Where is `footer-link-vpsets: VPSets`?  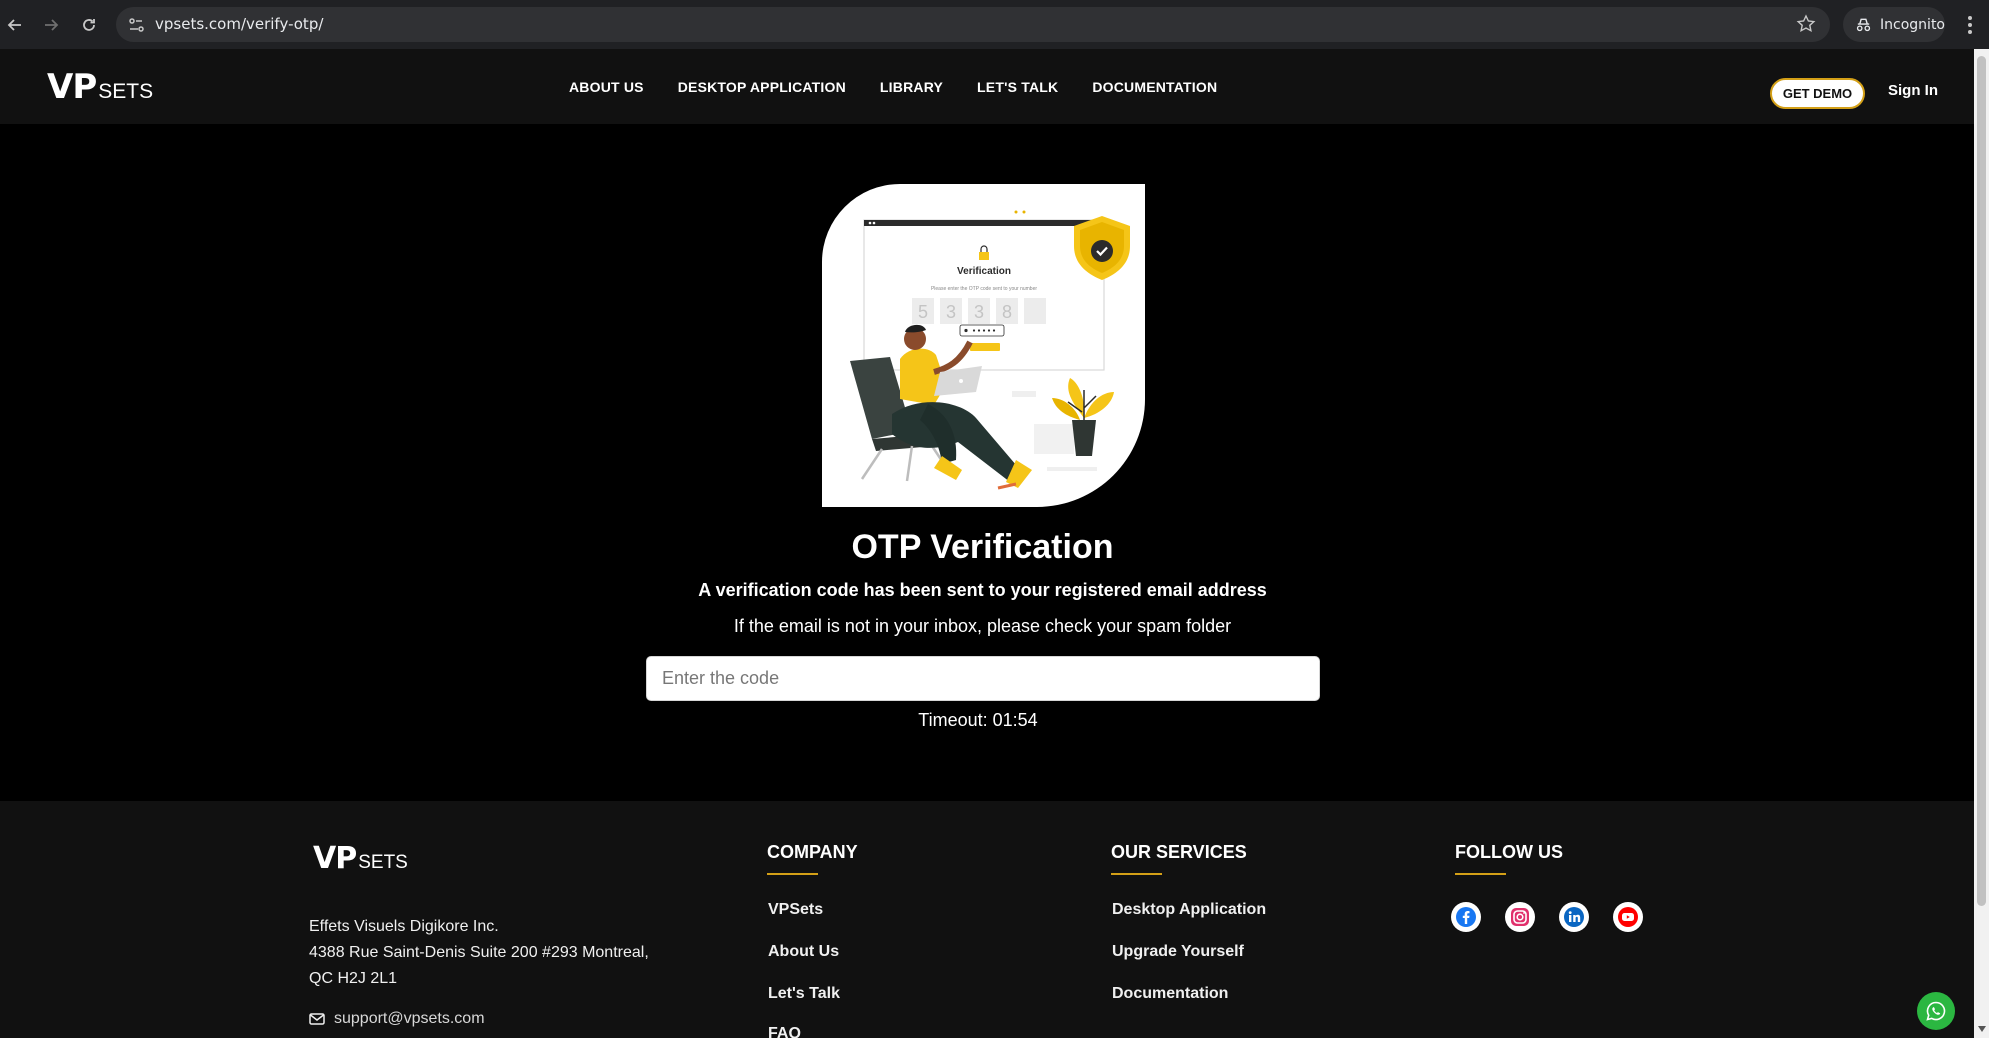
footer-link-vpsets: VPSets is located at coordinates (795, 910).